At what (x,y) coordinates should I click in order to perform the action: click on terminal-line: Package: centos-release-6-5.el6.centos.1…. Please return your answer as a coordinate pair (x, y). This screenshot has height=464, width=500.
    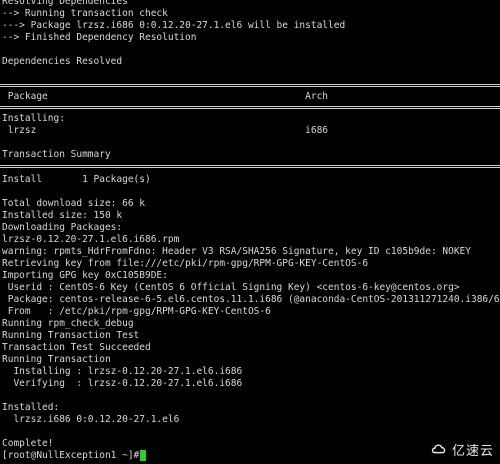
    Looking at the image, I should click on (251, 299).